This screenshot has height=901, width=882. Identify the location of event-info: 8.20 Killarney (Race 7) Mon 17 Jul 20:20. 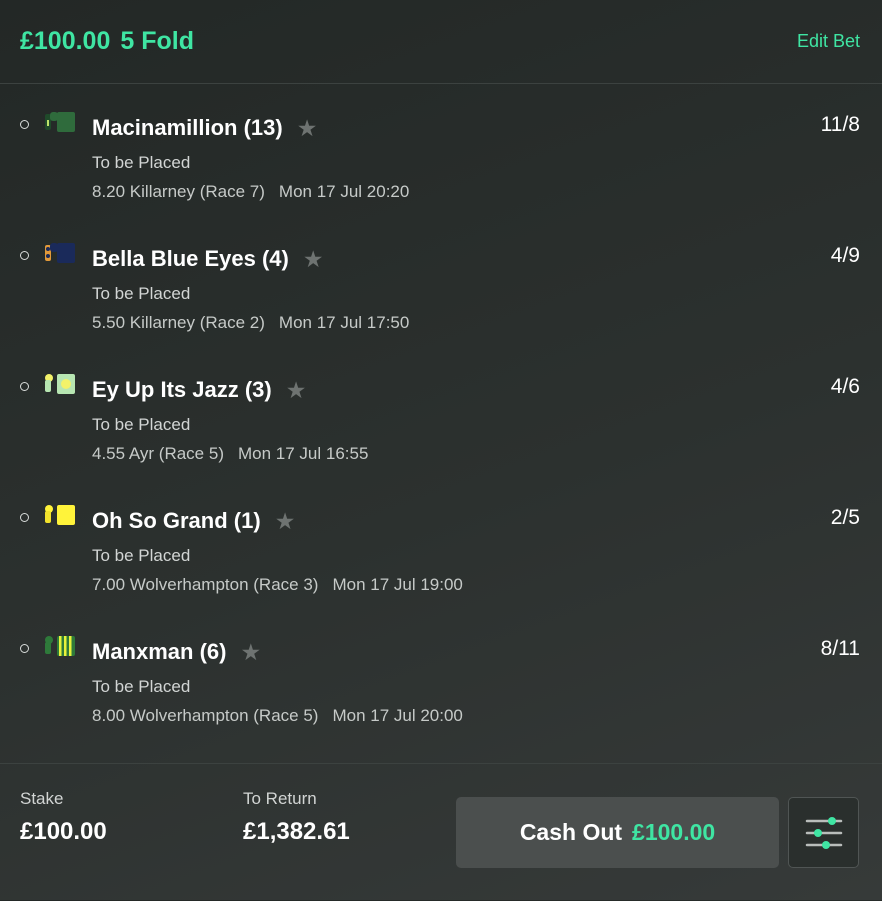
(250, 192).